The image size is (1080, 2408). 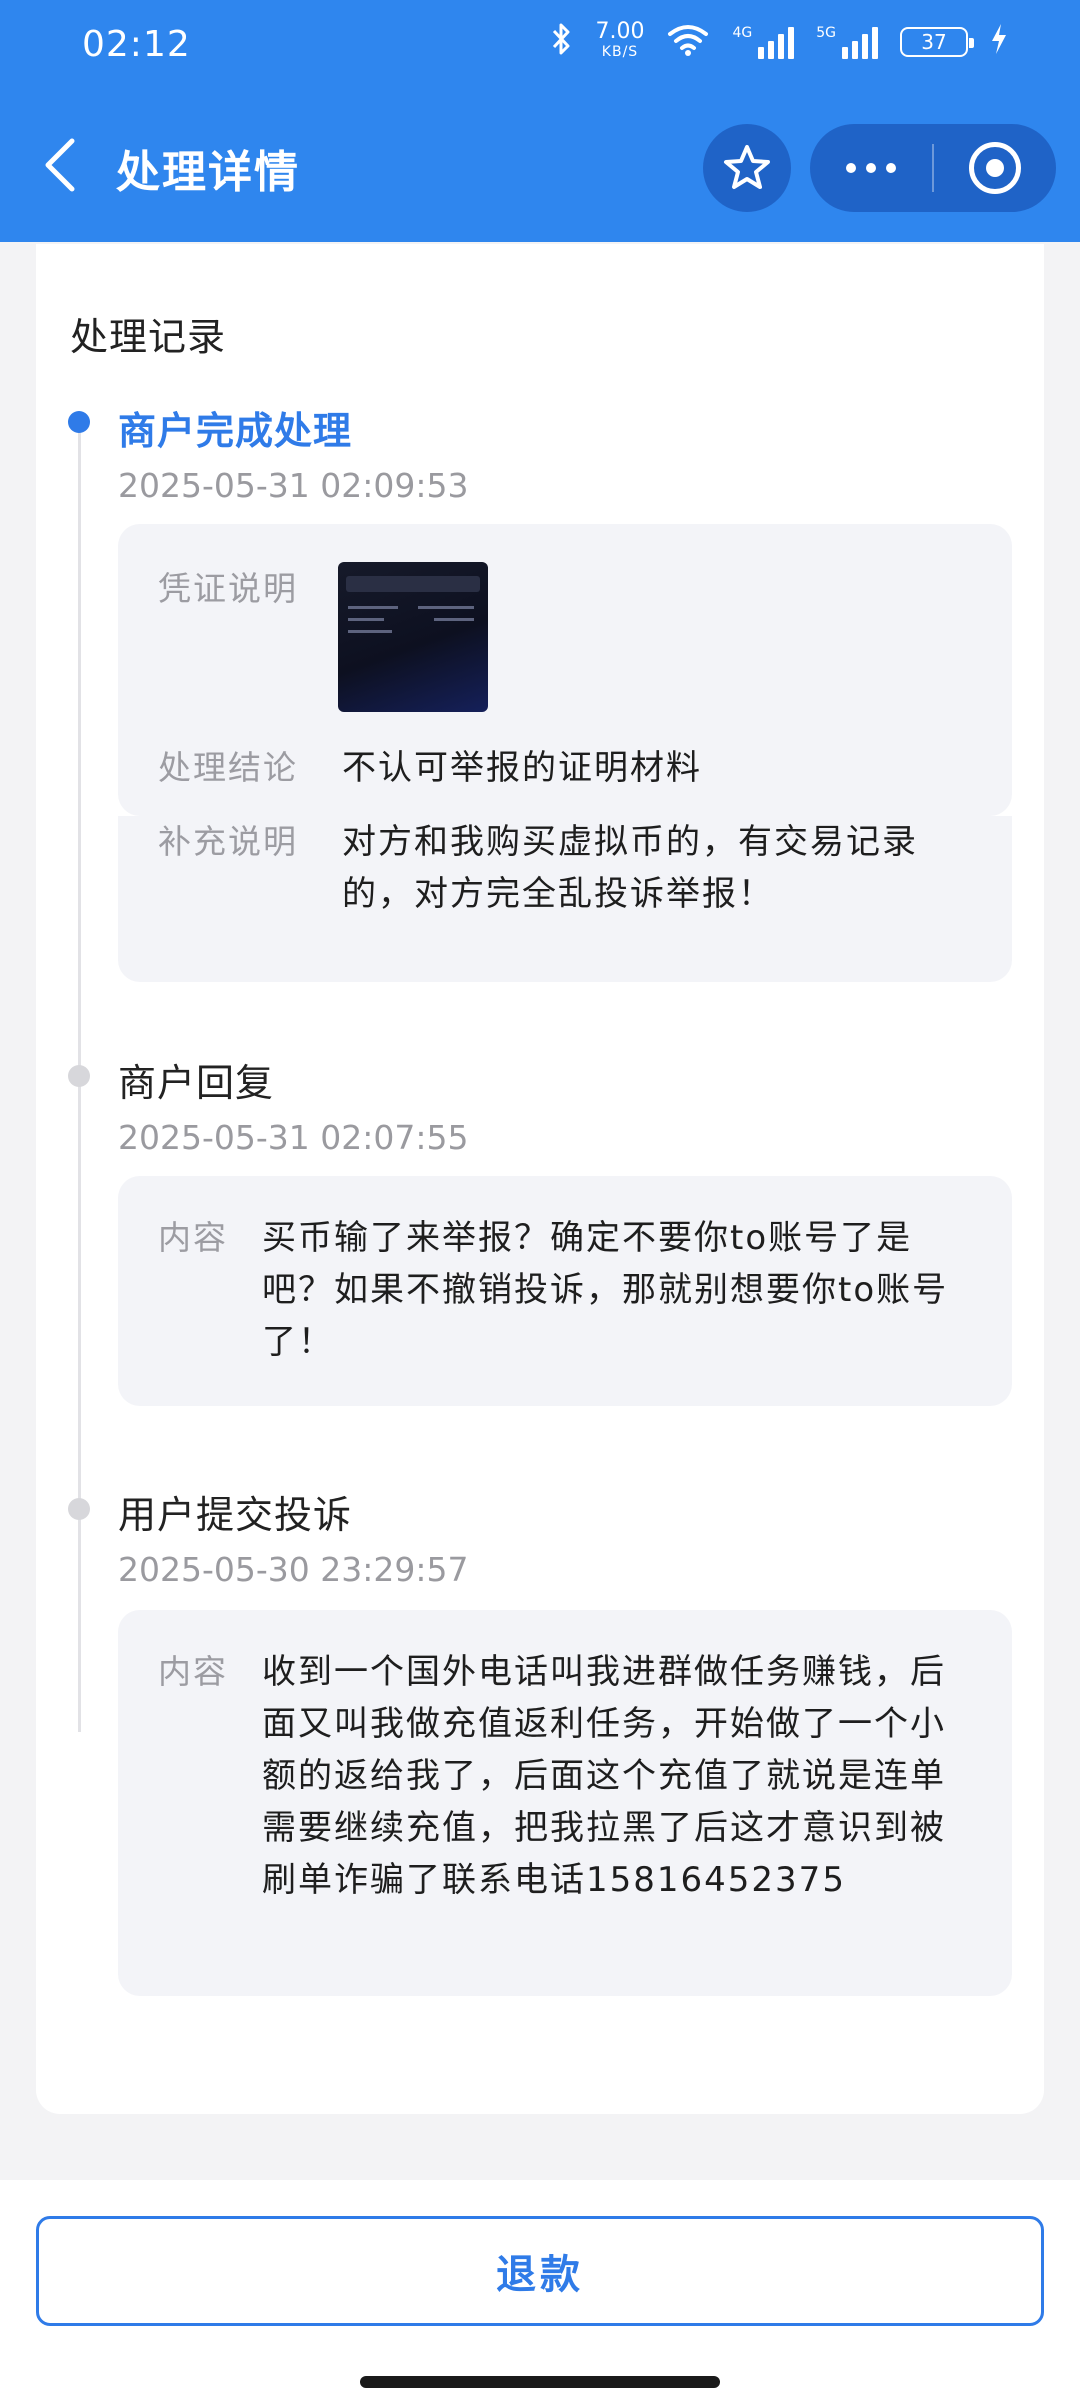 What do you see at coordinates (565, 670) in the screenshot?
I see `entry-detail-box: 凭证说明 处理结论 不认可举报的证明材料` at bounding box center [565, 670].